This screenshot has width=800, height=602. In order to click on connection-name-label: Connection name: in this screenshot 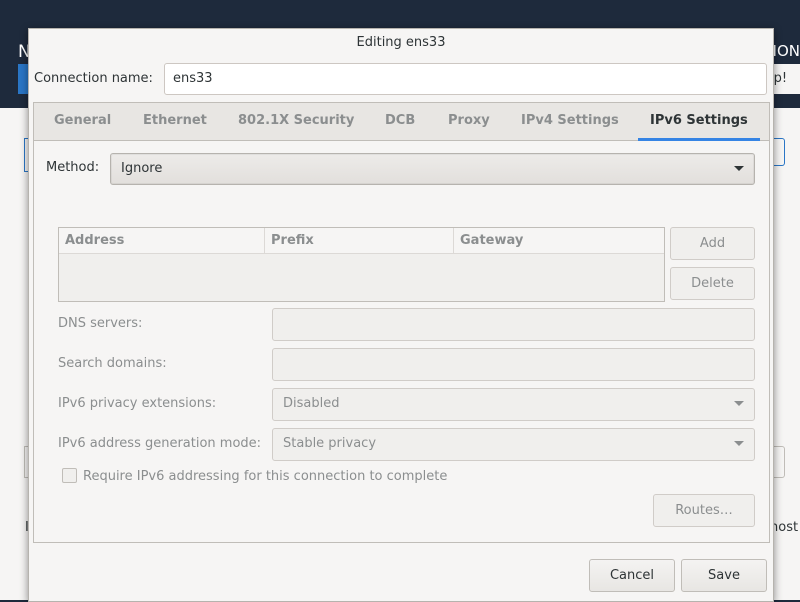, I will do `click(93, 78)`.